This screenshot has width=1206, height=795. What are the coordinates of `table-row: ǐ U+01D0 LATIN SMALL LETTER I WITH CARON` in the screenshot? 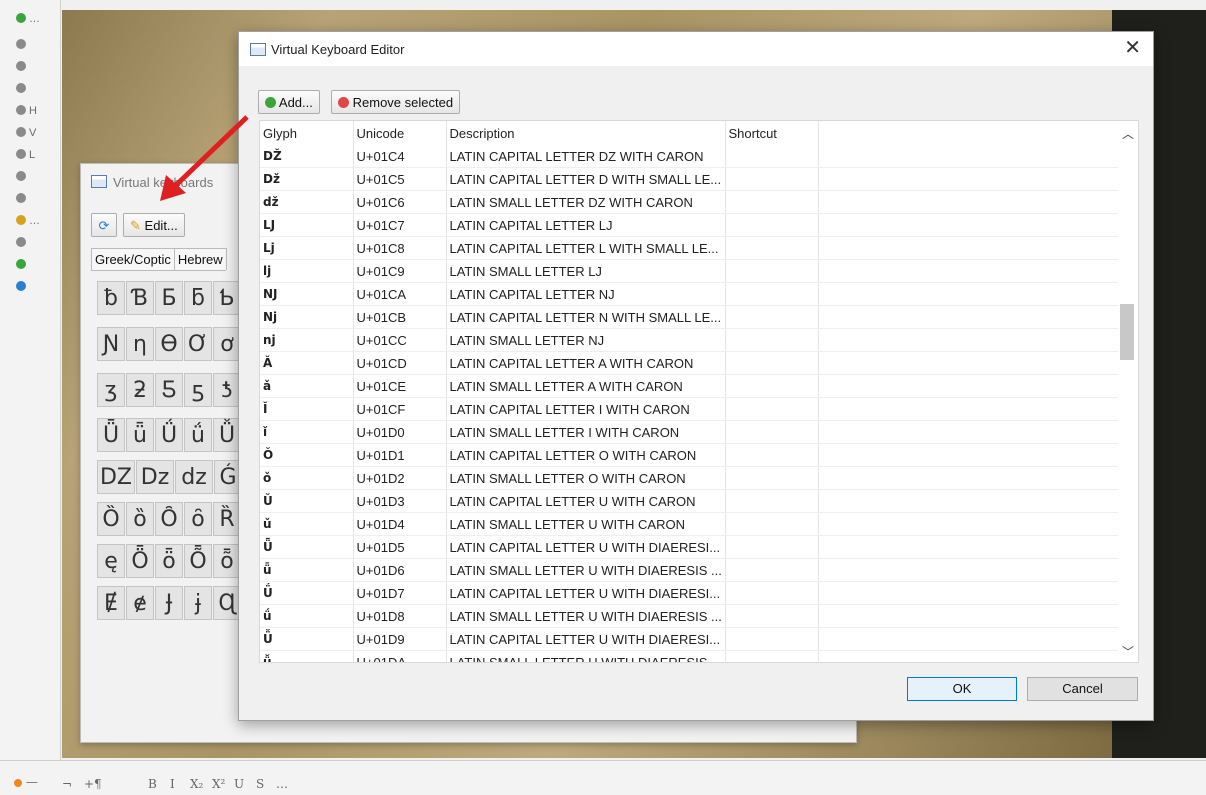 It's located at (689, 432).